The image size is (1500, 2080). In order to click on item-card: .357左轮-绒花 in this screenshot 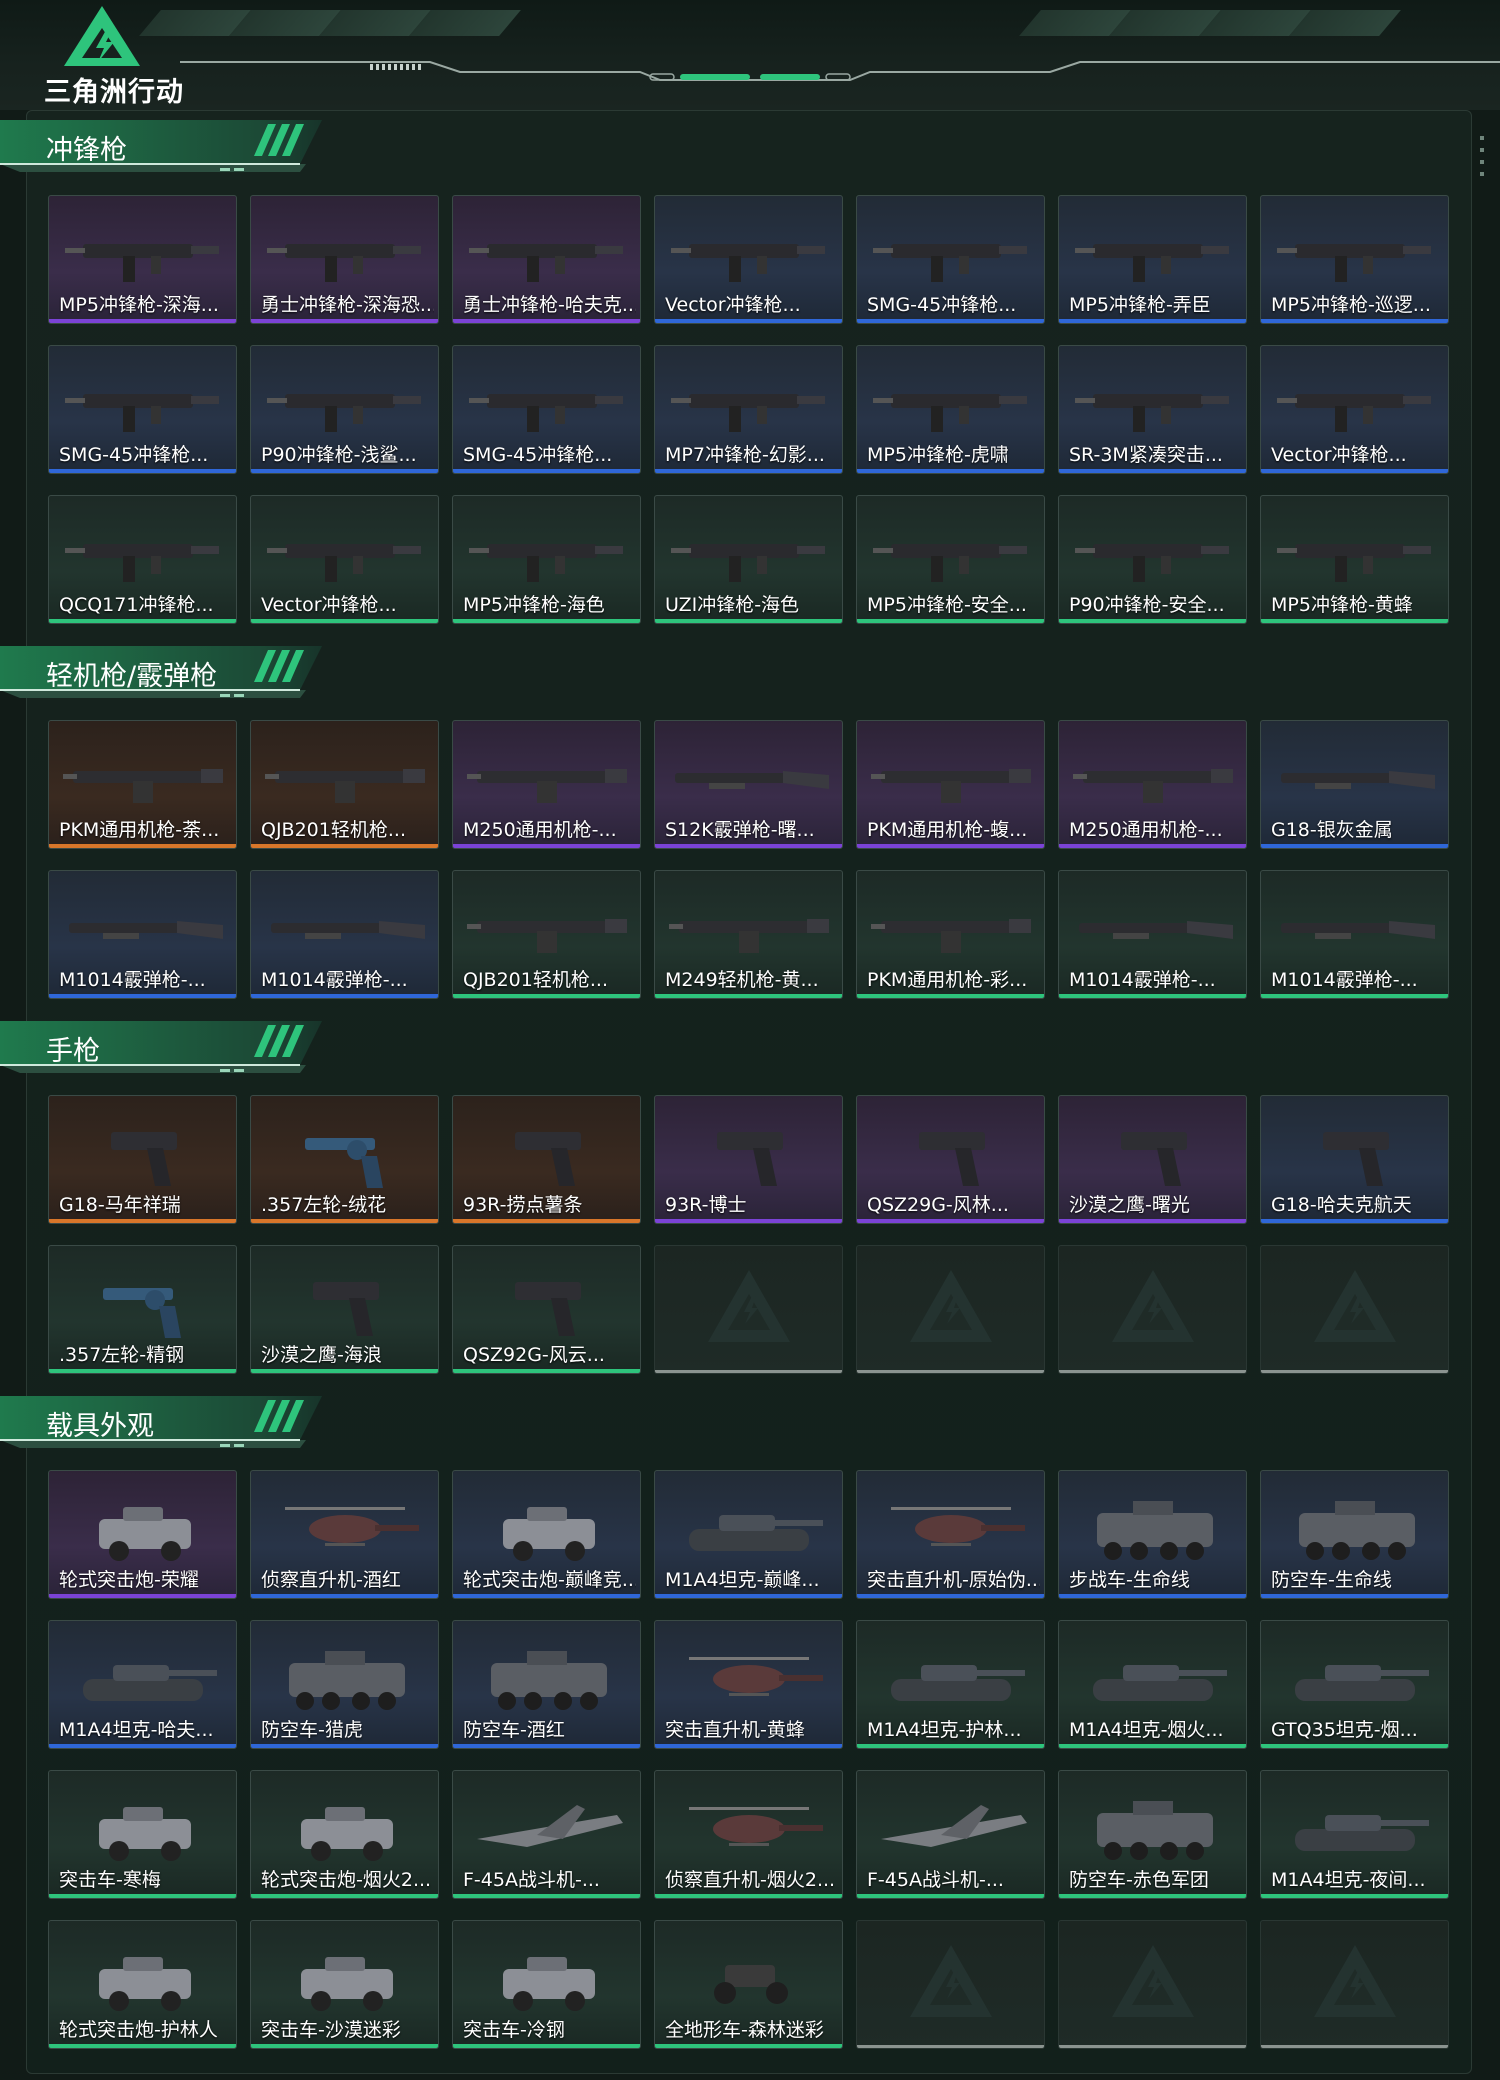, I will do `click(344, 1159)`.